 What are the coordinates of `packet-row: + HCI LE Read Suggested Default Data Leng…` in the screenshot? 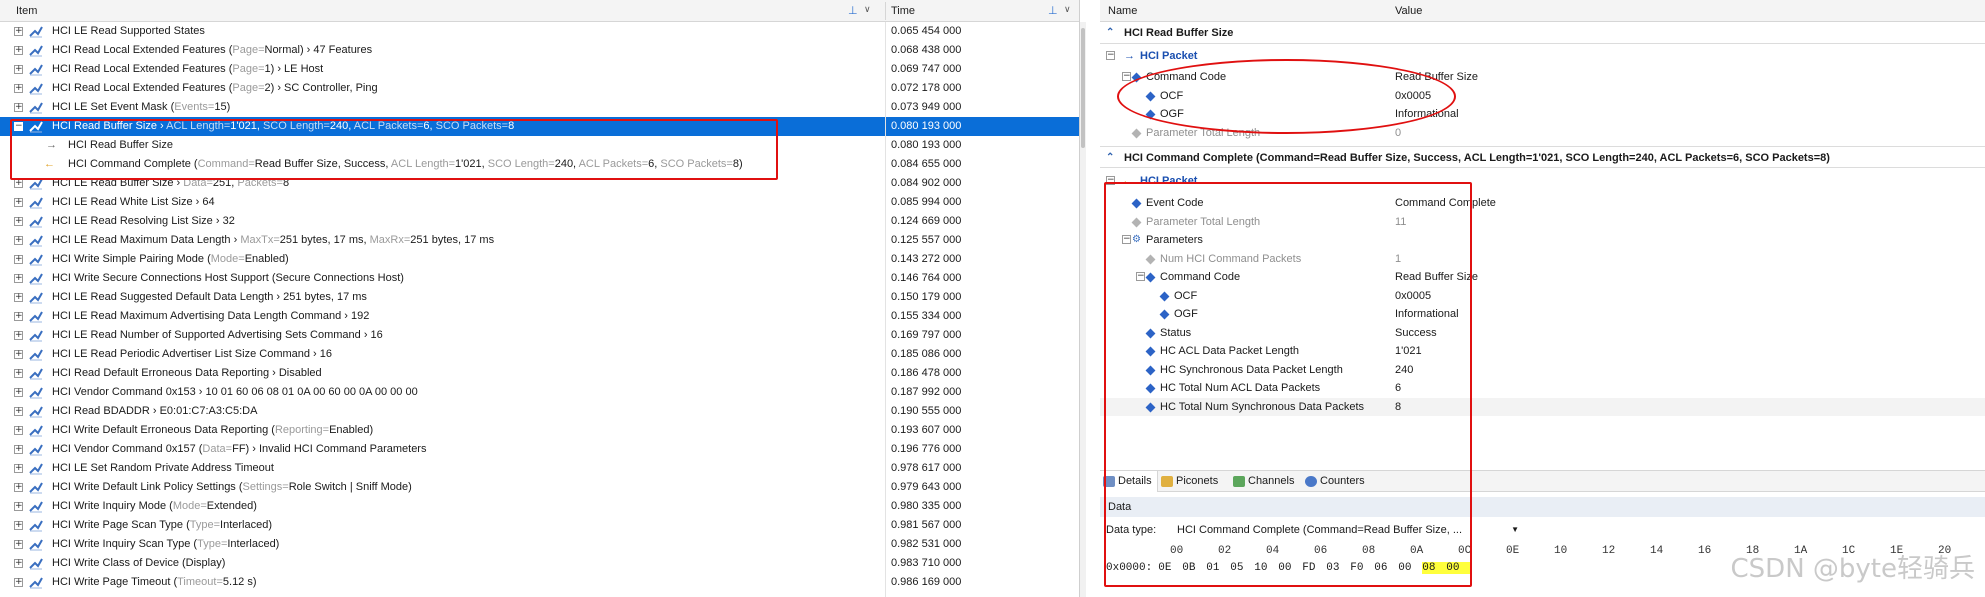 It's located at (539, 297).